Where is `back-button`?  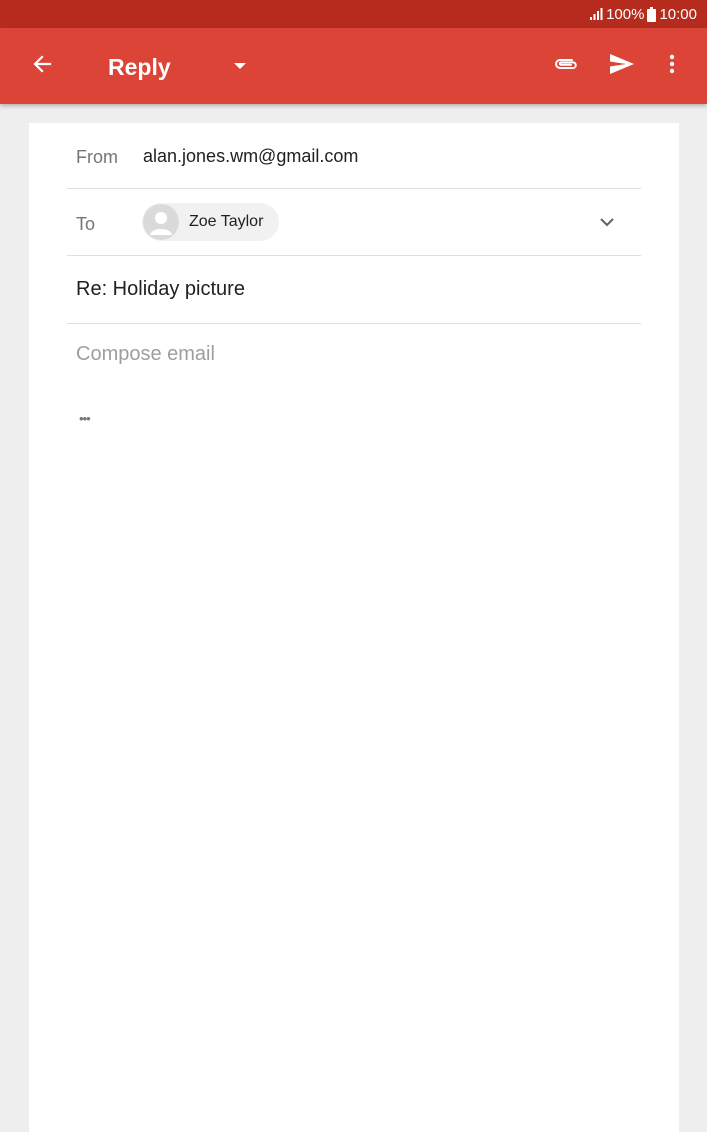
back-button is located at coordinates (42, 66).